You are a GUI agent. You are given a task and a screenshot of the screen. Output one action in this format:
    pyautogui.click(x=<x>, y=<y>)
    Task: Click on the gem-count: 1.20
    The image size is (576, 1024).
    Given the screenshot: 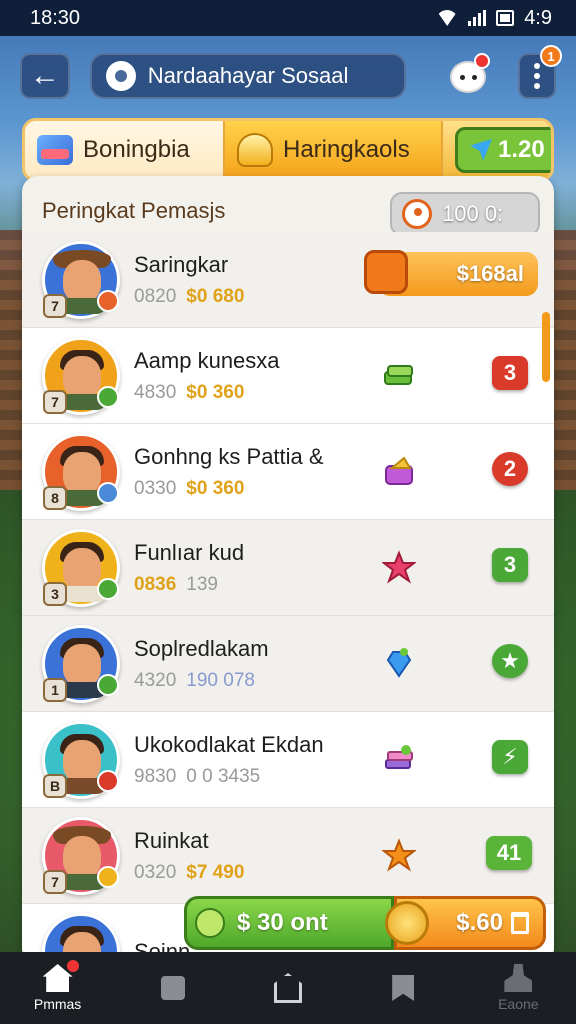 What is the action you would take?
    pyautogui.click(x=521, y=149)
    